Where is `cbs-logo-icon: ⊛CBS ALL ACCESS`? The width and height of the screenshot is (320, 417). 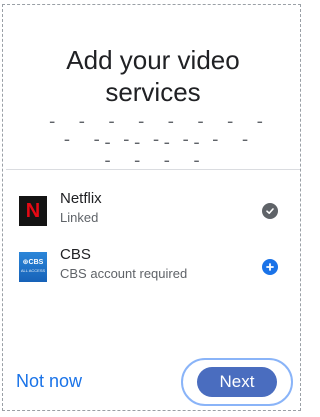
cbs-logo-icon: ⊛CBS ALL ACCESS is located at coordinates (33, 267).